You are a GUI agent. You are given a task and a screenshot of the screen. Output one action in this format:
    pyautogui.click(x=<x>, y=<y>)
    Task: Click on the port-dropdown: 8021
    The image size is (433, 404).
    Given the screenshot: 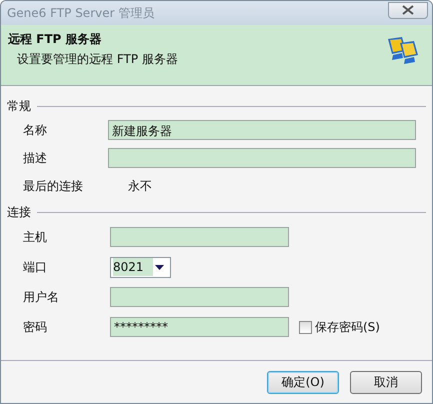 What is the action you would take?
    pyautogui.click(x=140, y=267)
    